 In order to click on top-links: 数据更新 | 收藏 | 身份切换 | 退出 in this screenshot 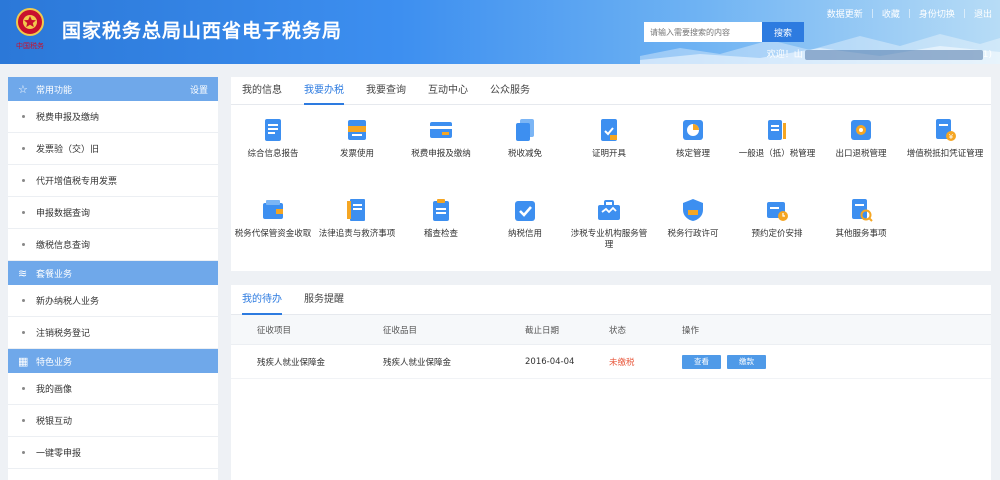, I will do `click(909, 14)`.